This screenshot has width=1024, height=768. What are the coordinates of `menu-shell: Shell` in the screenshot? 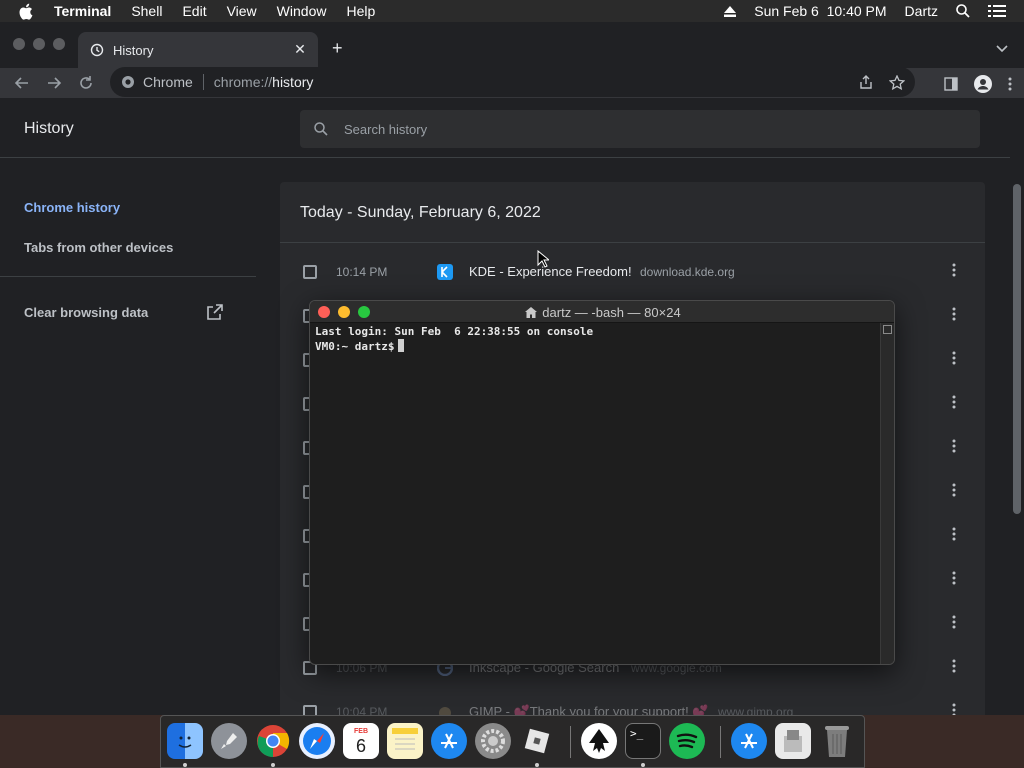 It's located at (146, 11).